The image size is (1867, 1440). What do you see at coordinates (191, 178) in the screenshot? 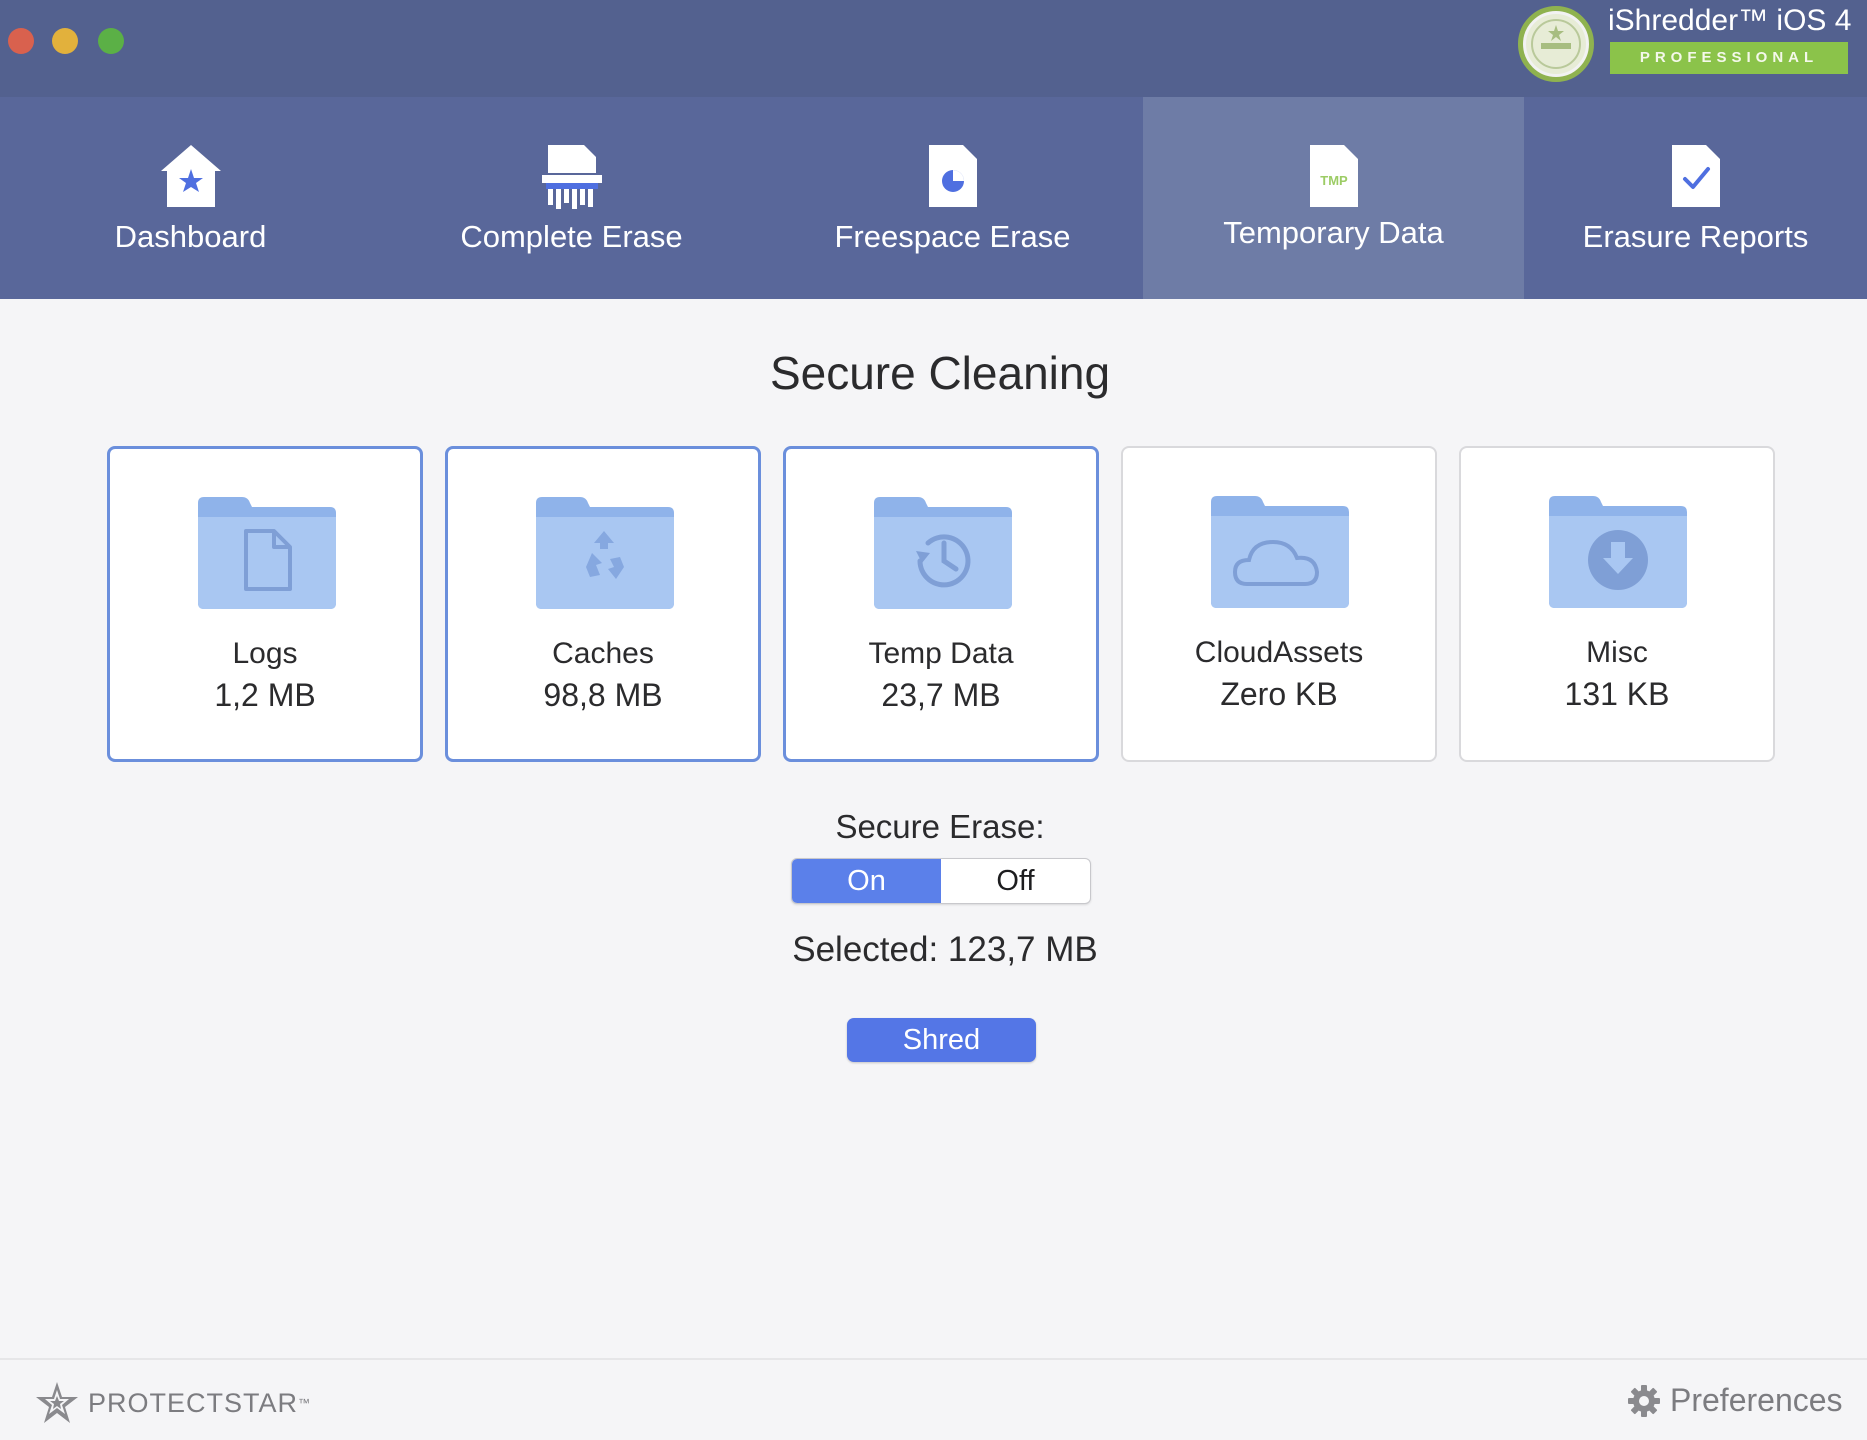
I see `home-star-icon` at bounding box center [191, 178].